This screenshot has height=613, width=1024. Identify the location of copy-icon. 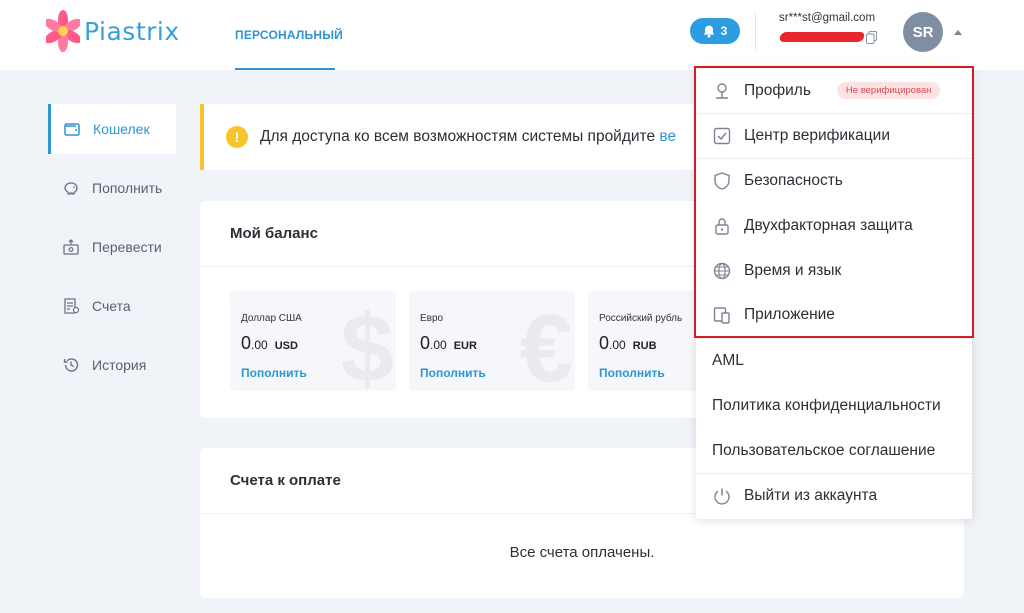
(871, 37).